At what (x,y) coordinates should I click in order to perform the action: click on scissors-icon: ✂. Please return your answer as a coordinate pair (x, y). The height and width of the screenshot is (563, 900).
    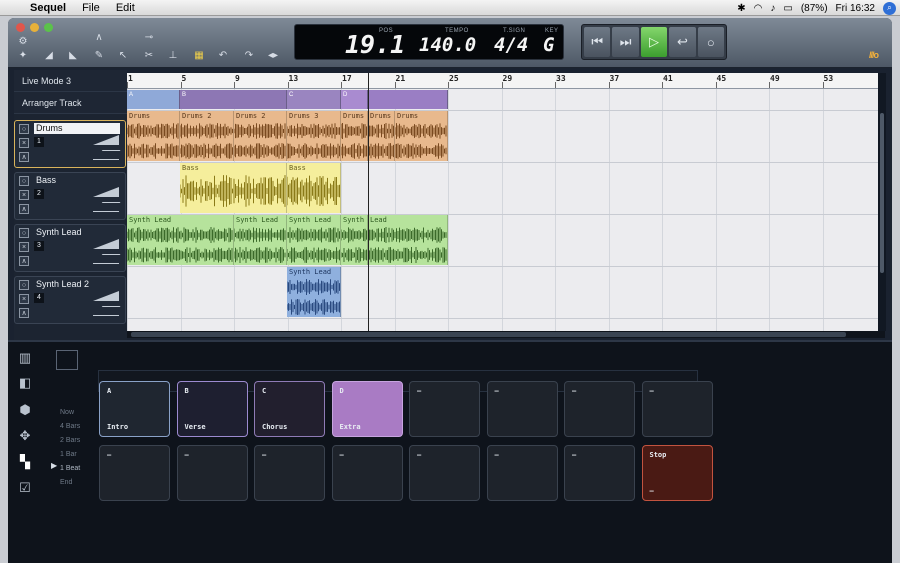
    Looking at the image, I should click on (149, 55).